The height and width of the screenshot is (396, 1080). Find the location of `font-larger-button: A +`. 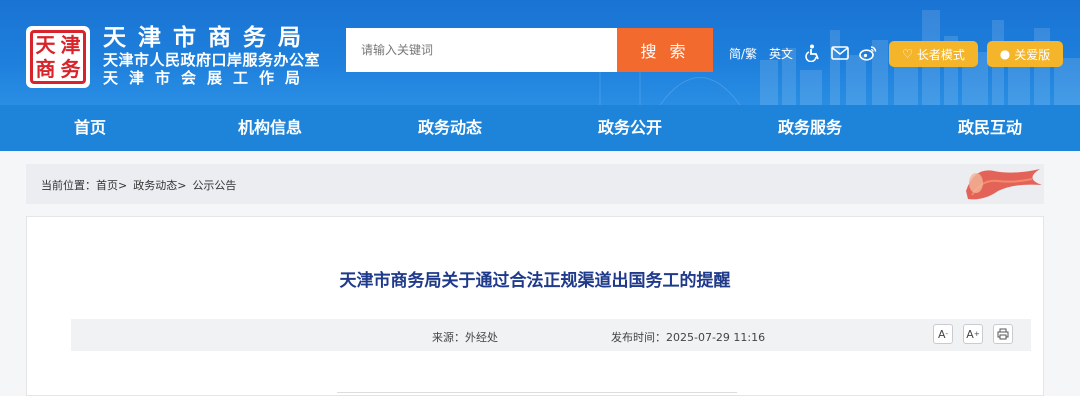

font-larger-button: A + is located at coordinates (973, 334).